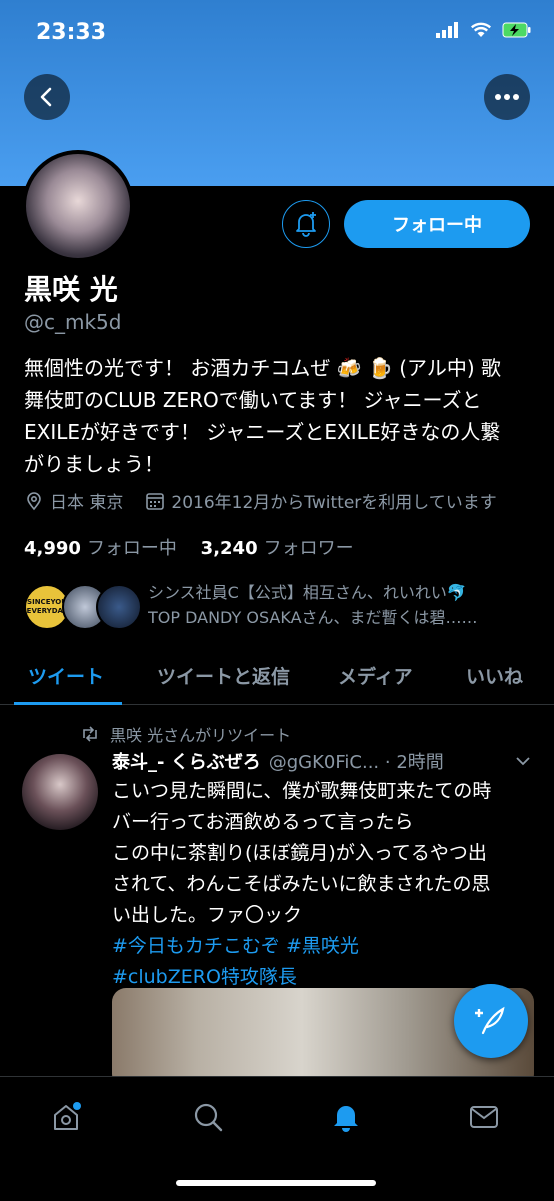  I want to click on signal-icon, so click(447, 30).